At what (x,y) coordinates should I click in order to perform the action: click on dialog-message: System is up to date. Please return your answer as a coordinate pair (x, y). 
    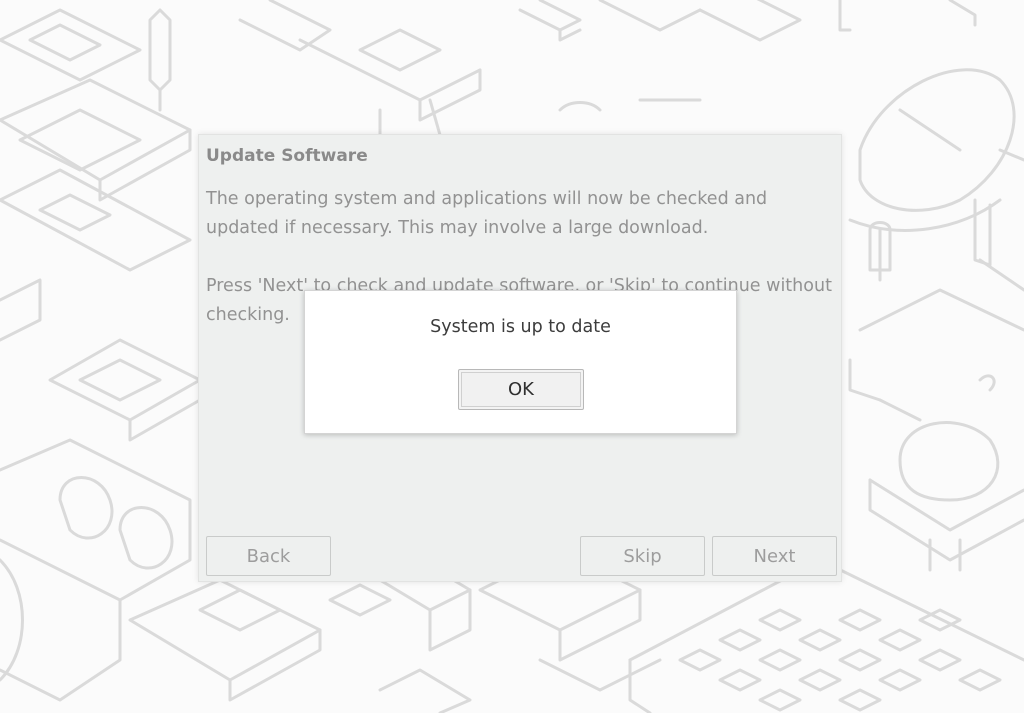
    Looking at the image, I should click on (520, 327).